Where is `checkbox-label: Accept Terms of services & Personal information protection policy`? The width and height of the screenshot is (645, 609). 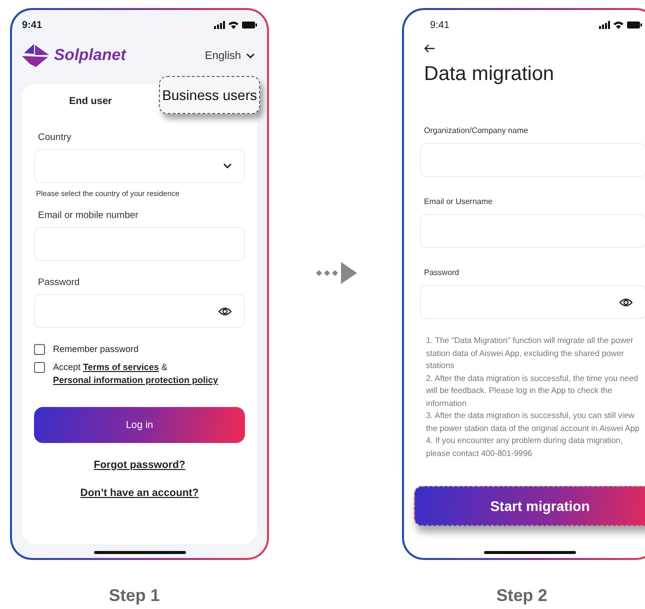 checkbox-label: Accept Terms of services & Personal information protection policy is located at coordinates (136, 374).